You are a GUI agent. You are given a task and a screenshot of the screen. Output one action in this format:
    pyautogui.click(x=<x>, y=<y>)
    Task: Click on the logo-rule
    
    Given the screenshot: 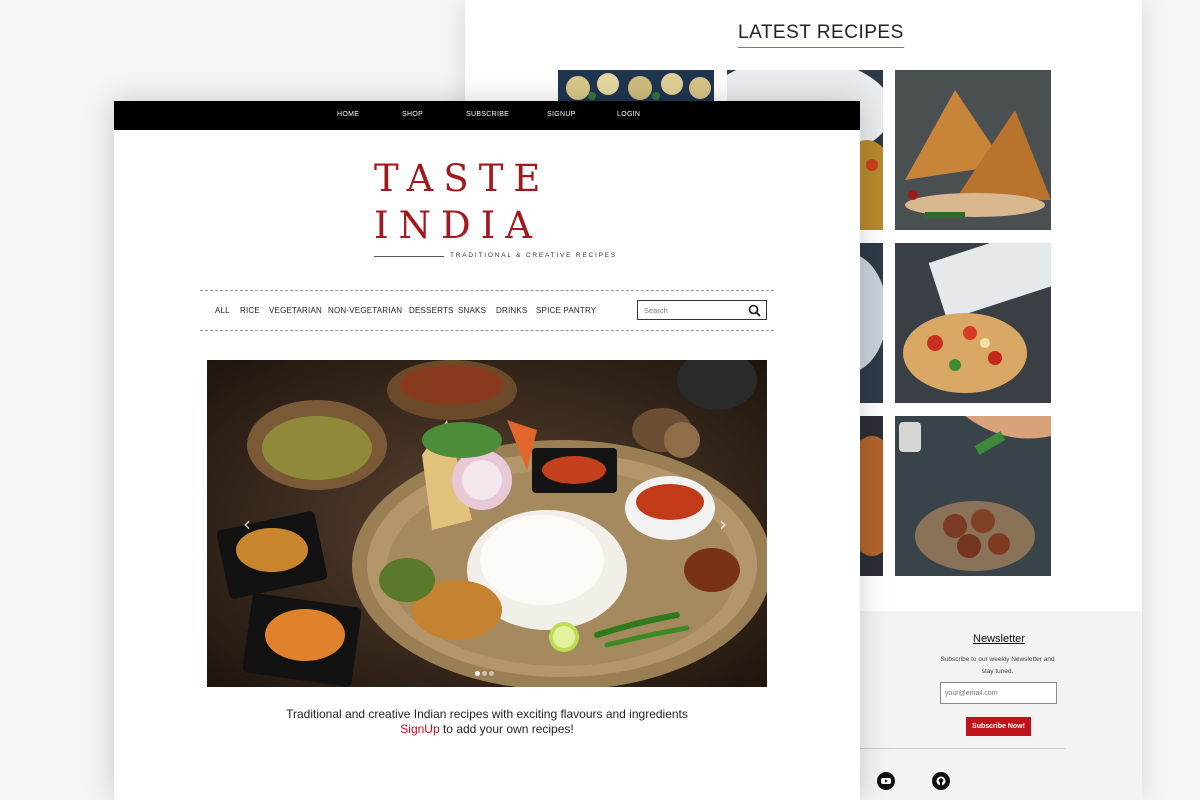 What is the action you would take?
    pyautogui.click(x=409, y=256)
    